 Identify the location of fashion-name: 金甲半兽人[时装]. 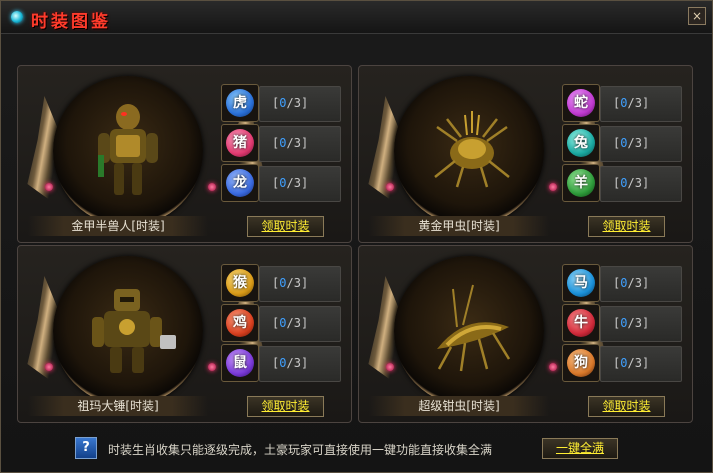
(118, 226).